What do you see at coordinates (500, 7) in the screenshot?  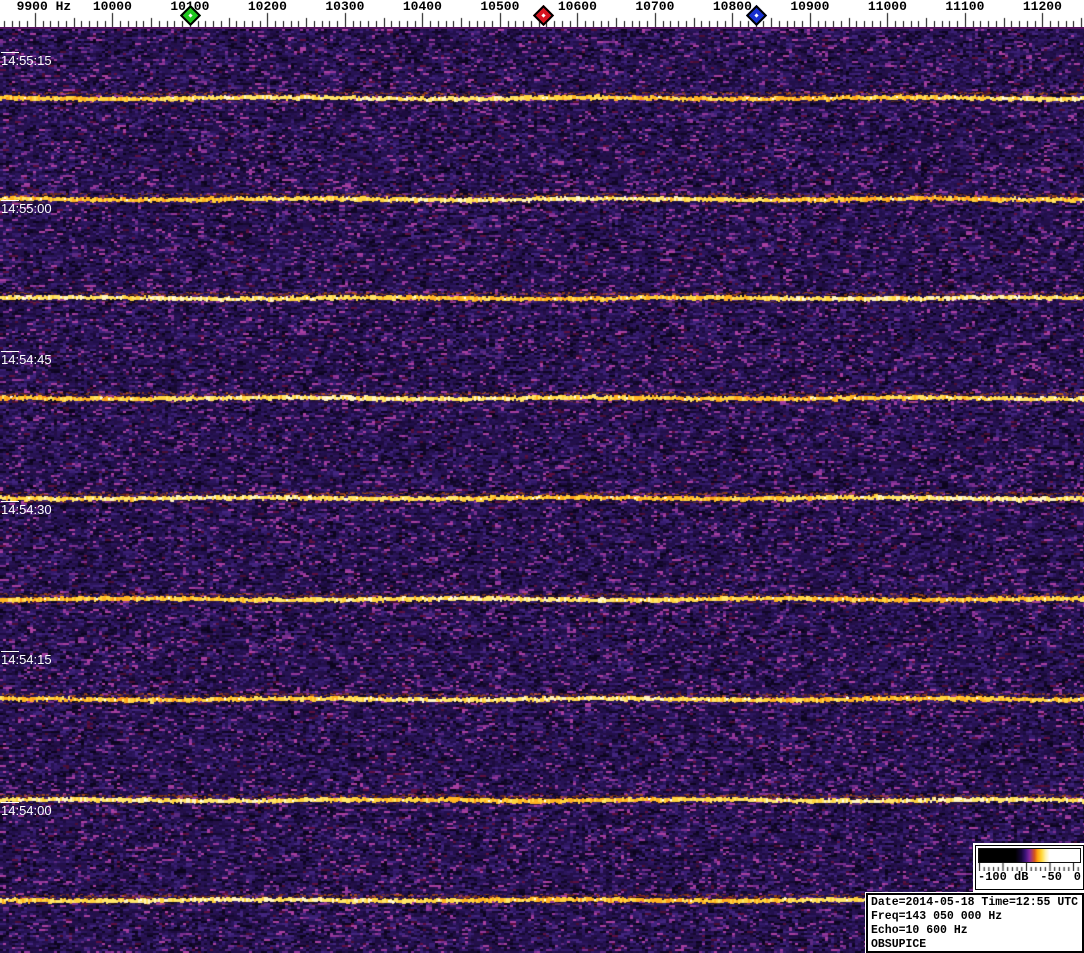 I see `freq-tick-label: 10500` at bounding box center [500, 7].